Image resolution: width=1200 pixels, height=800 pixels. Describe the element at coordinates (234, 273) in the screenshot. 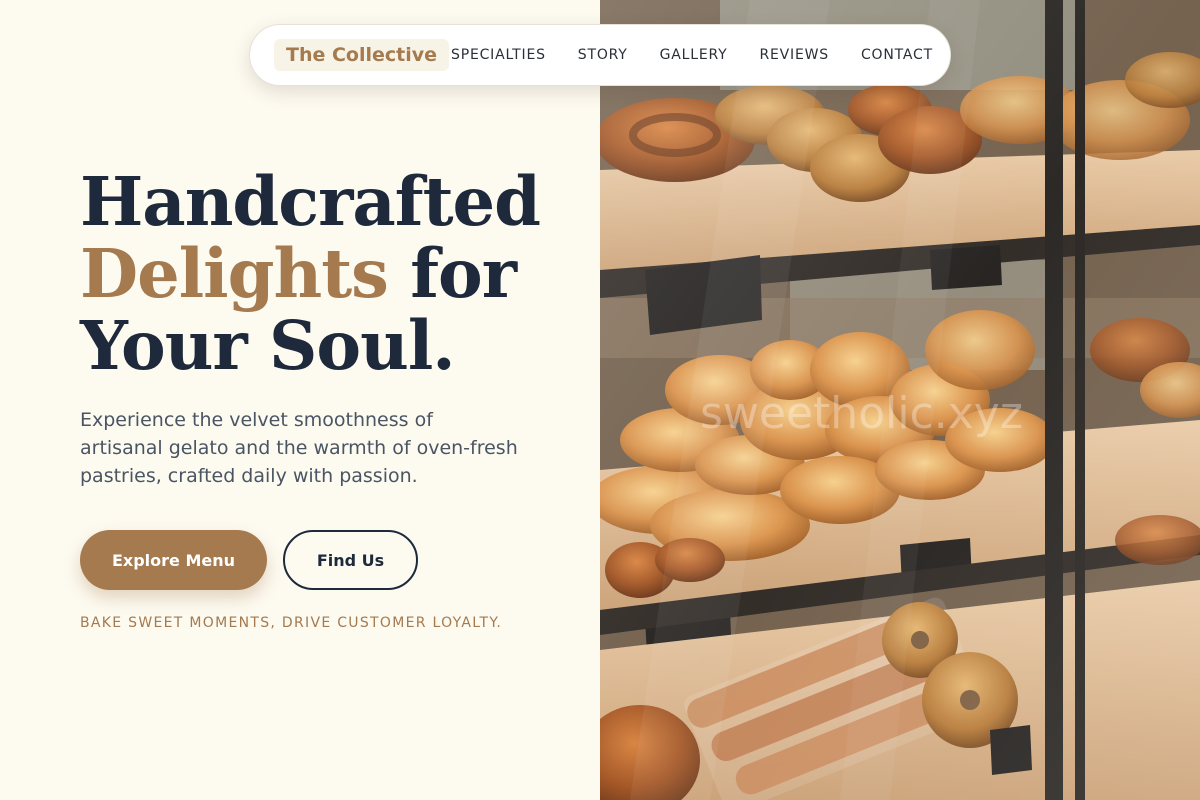

I see `headline-accent-word: Delights` at that location.